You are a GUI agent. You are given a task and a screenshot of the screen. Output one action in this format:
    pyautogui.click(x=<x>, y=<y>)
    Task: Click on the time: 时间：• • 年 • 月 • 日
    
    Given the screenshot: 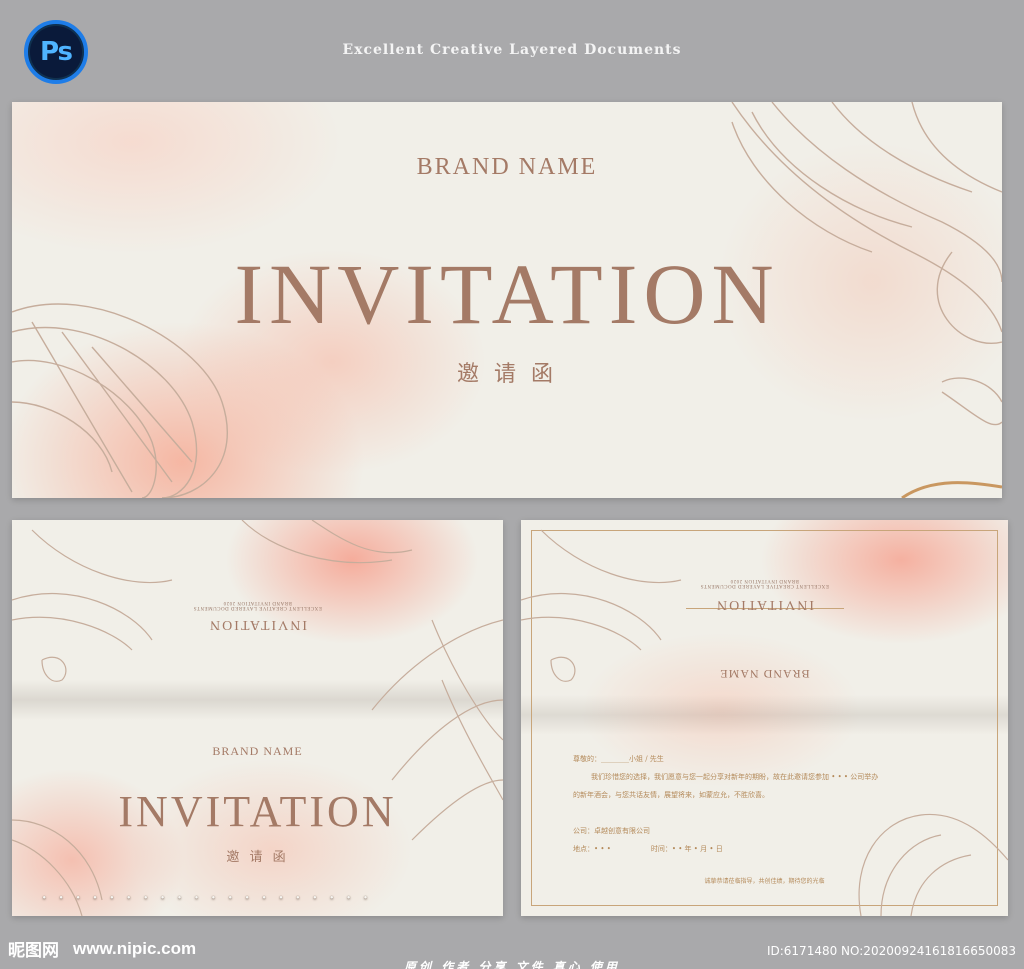 What is the action you would take?
    pyautogui.click(x=686, y=849)
    